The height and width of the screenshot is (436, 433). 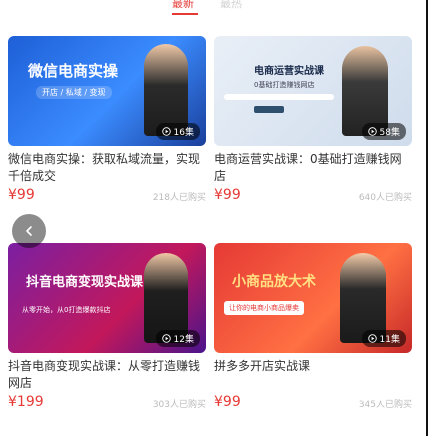 What do you see at coordinates (216, 9) in the screenshot?
I see `tab-bar: 最新 最热` at bounding box center [216, 9].